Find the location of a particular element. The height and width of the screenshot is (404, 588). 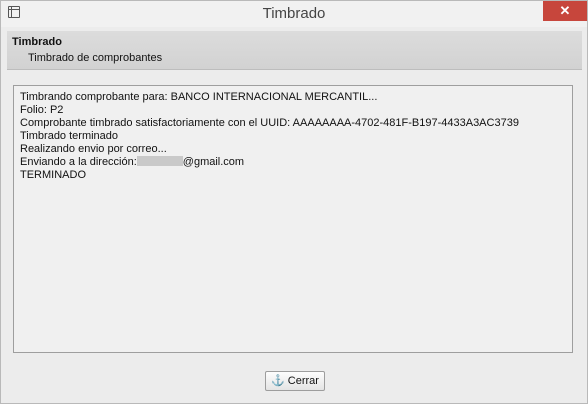

log-line-email: Enviando a la dirección: @gmail.com is located at coordinates (293, 162).